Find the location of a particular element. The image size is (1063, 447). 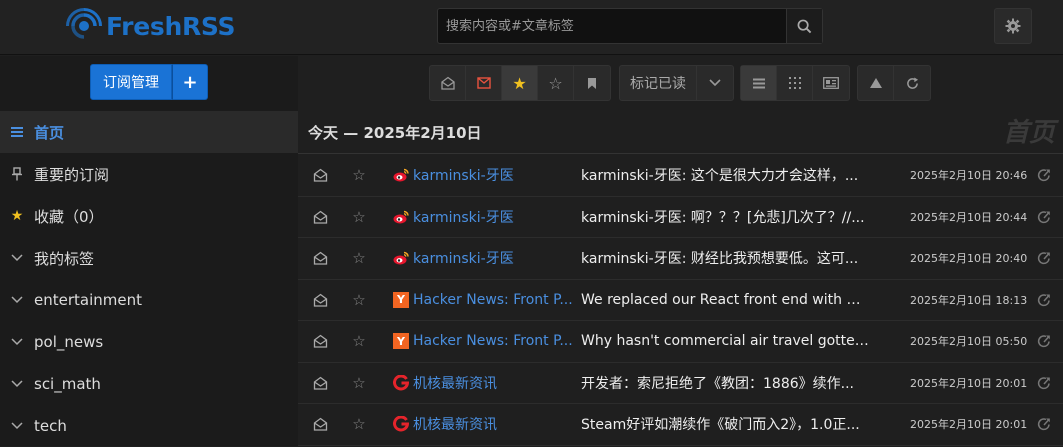

sidebar-item-important: 重要的订阅 is located at coordinates (149, 174).